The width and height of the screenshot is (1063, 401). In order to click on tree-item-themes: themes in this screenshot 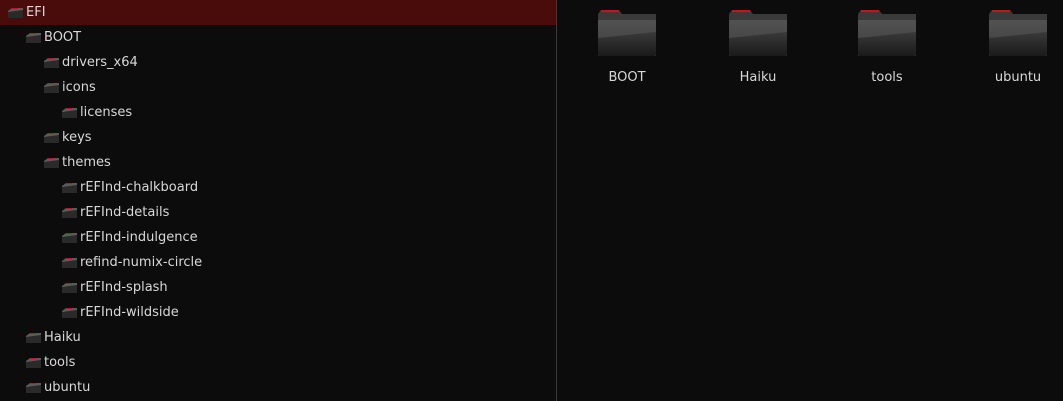, I will do `click(278, 162)`.